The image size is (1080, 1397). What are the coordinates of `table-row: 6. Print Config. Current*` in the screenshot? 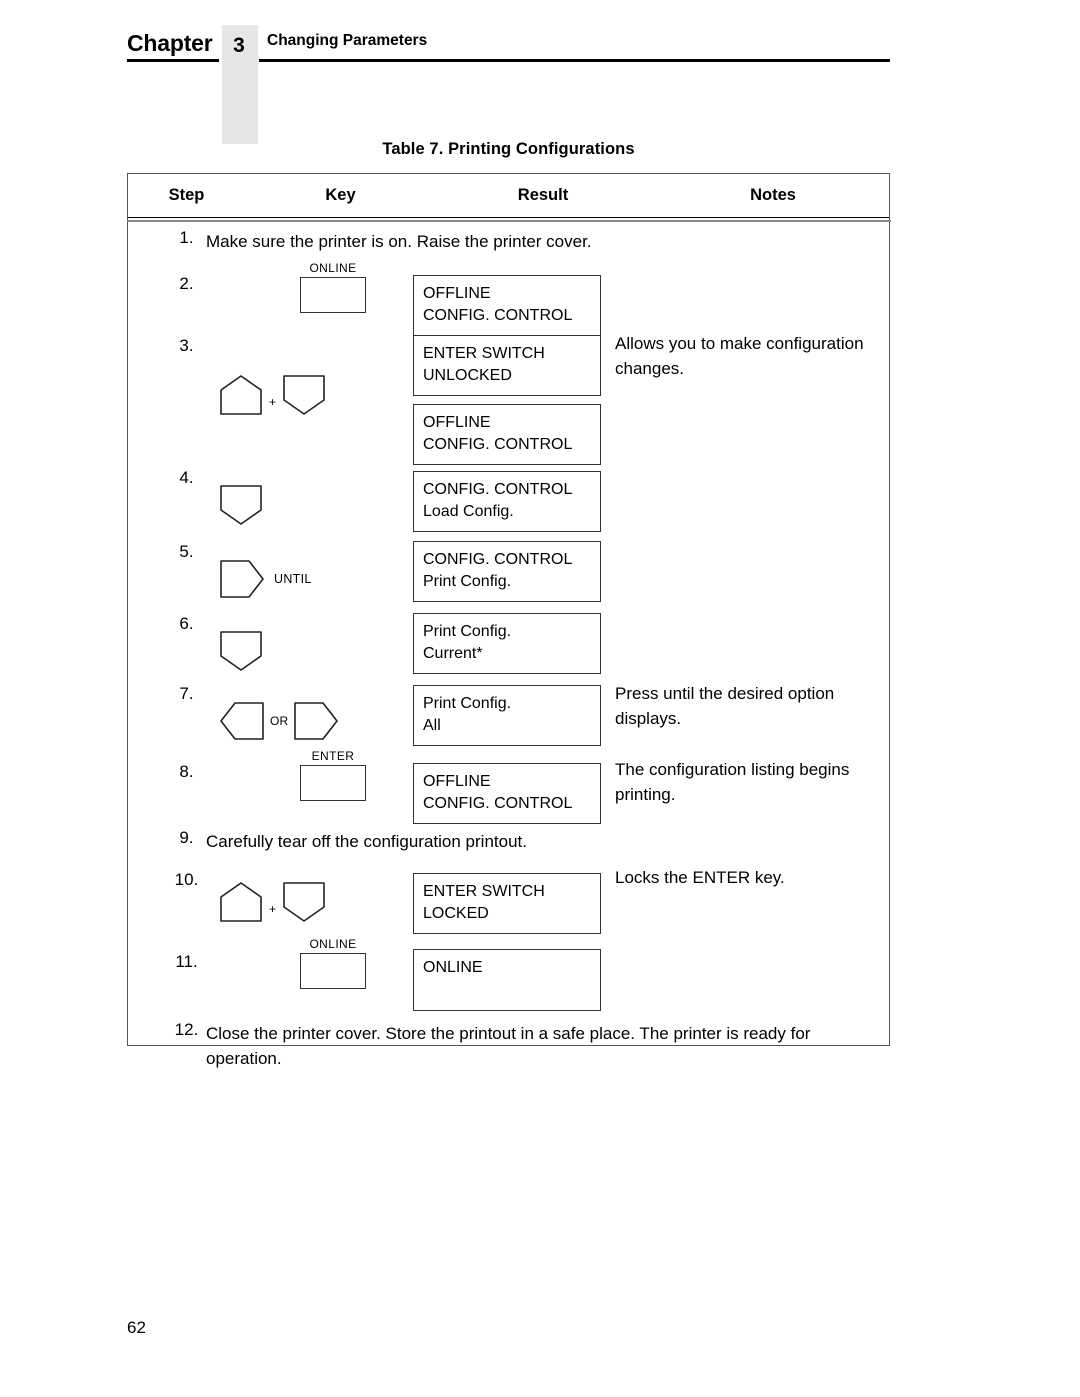 It's located at (508, 645).